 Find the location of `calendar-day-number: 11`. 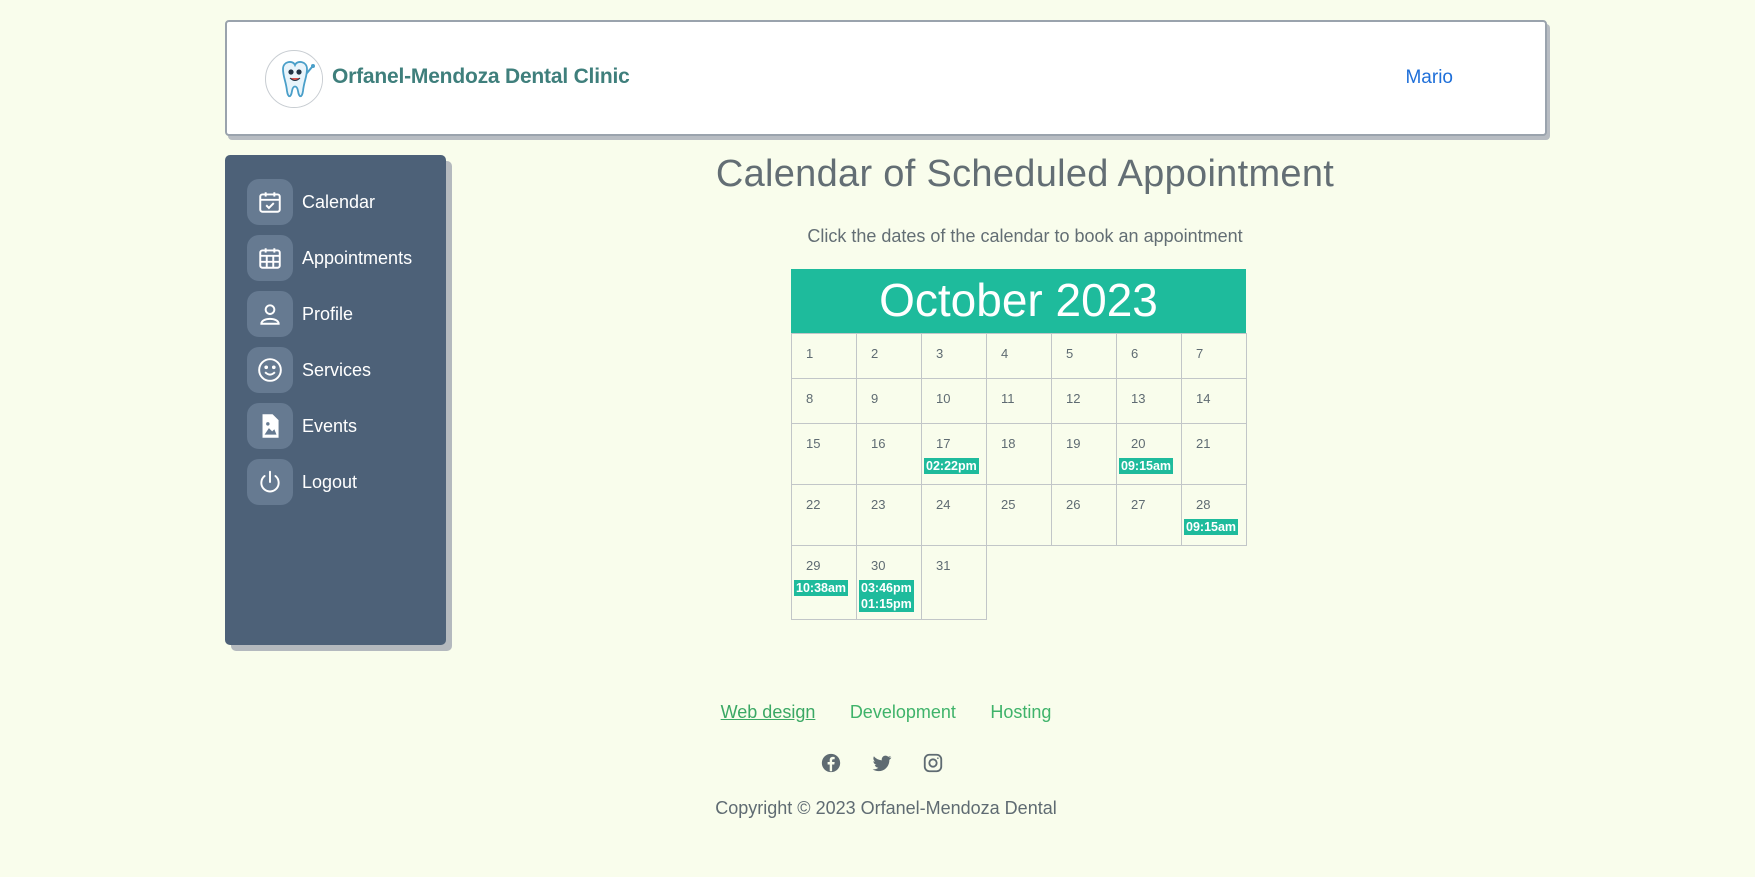

calendar-day-number: 11 is located at coordinates (1008, 398).